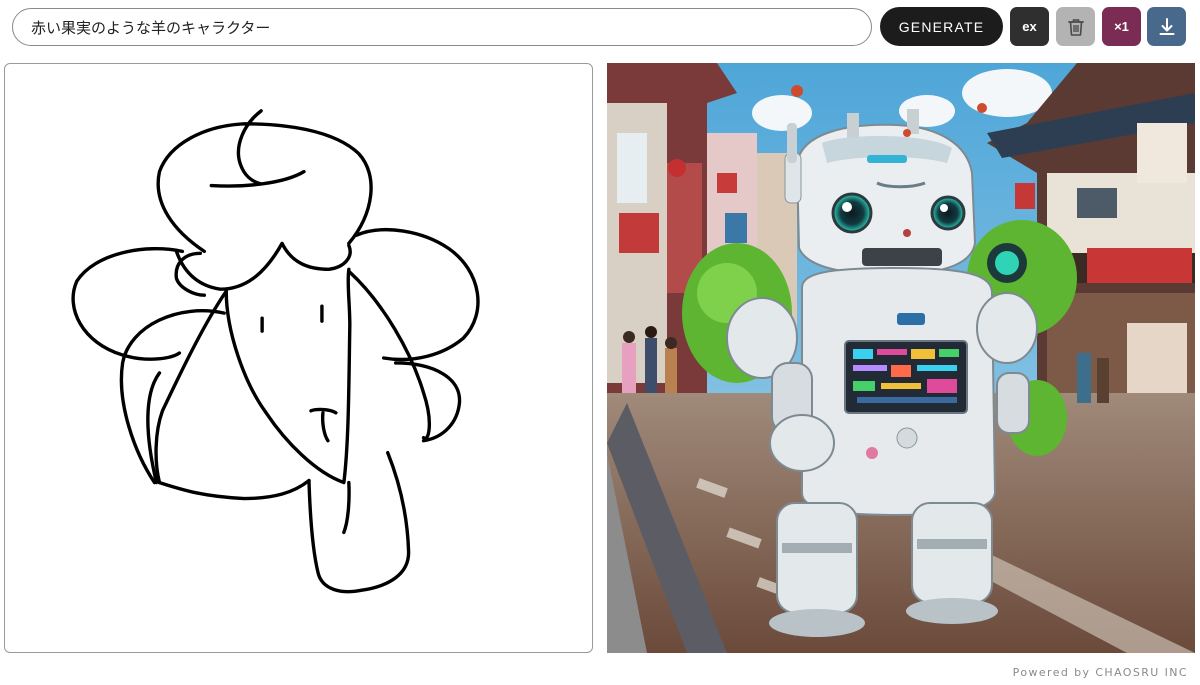 Image resolution: width=1200 pixels, height=685 pixels. I want to click on trash-icon, so click(1075, 27).